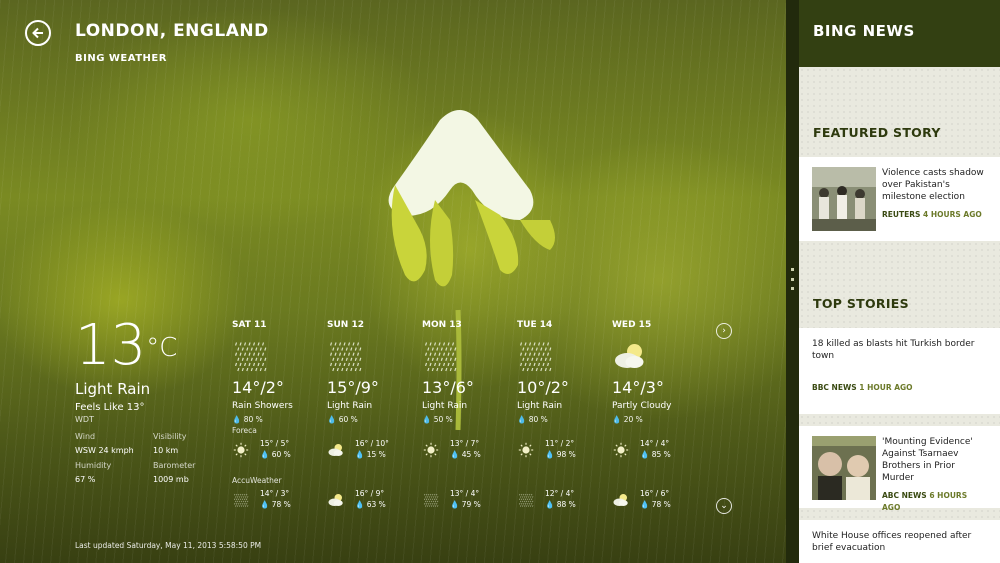 This screenshot has height=563, width=1000. Describe the element at coordinates (249, 325) in the screenshot. I see `day-name: SAT 11` at that location.